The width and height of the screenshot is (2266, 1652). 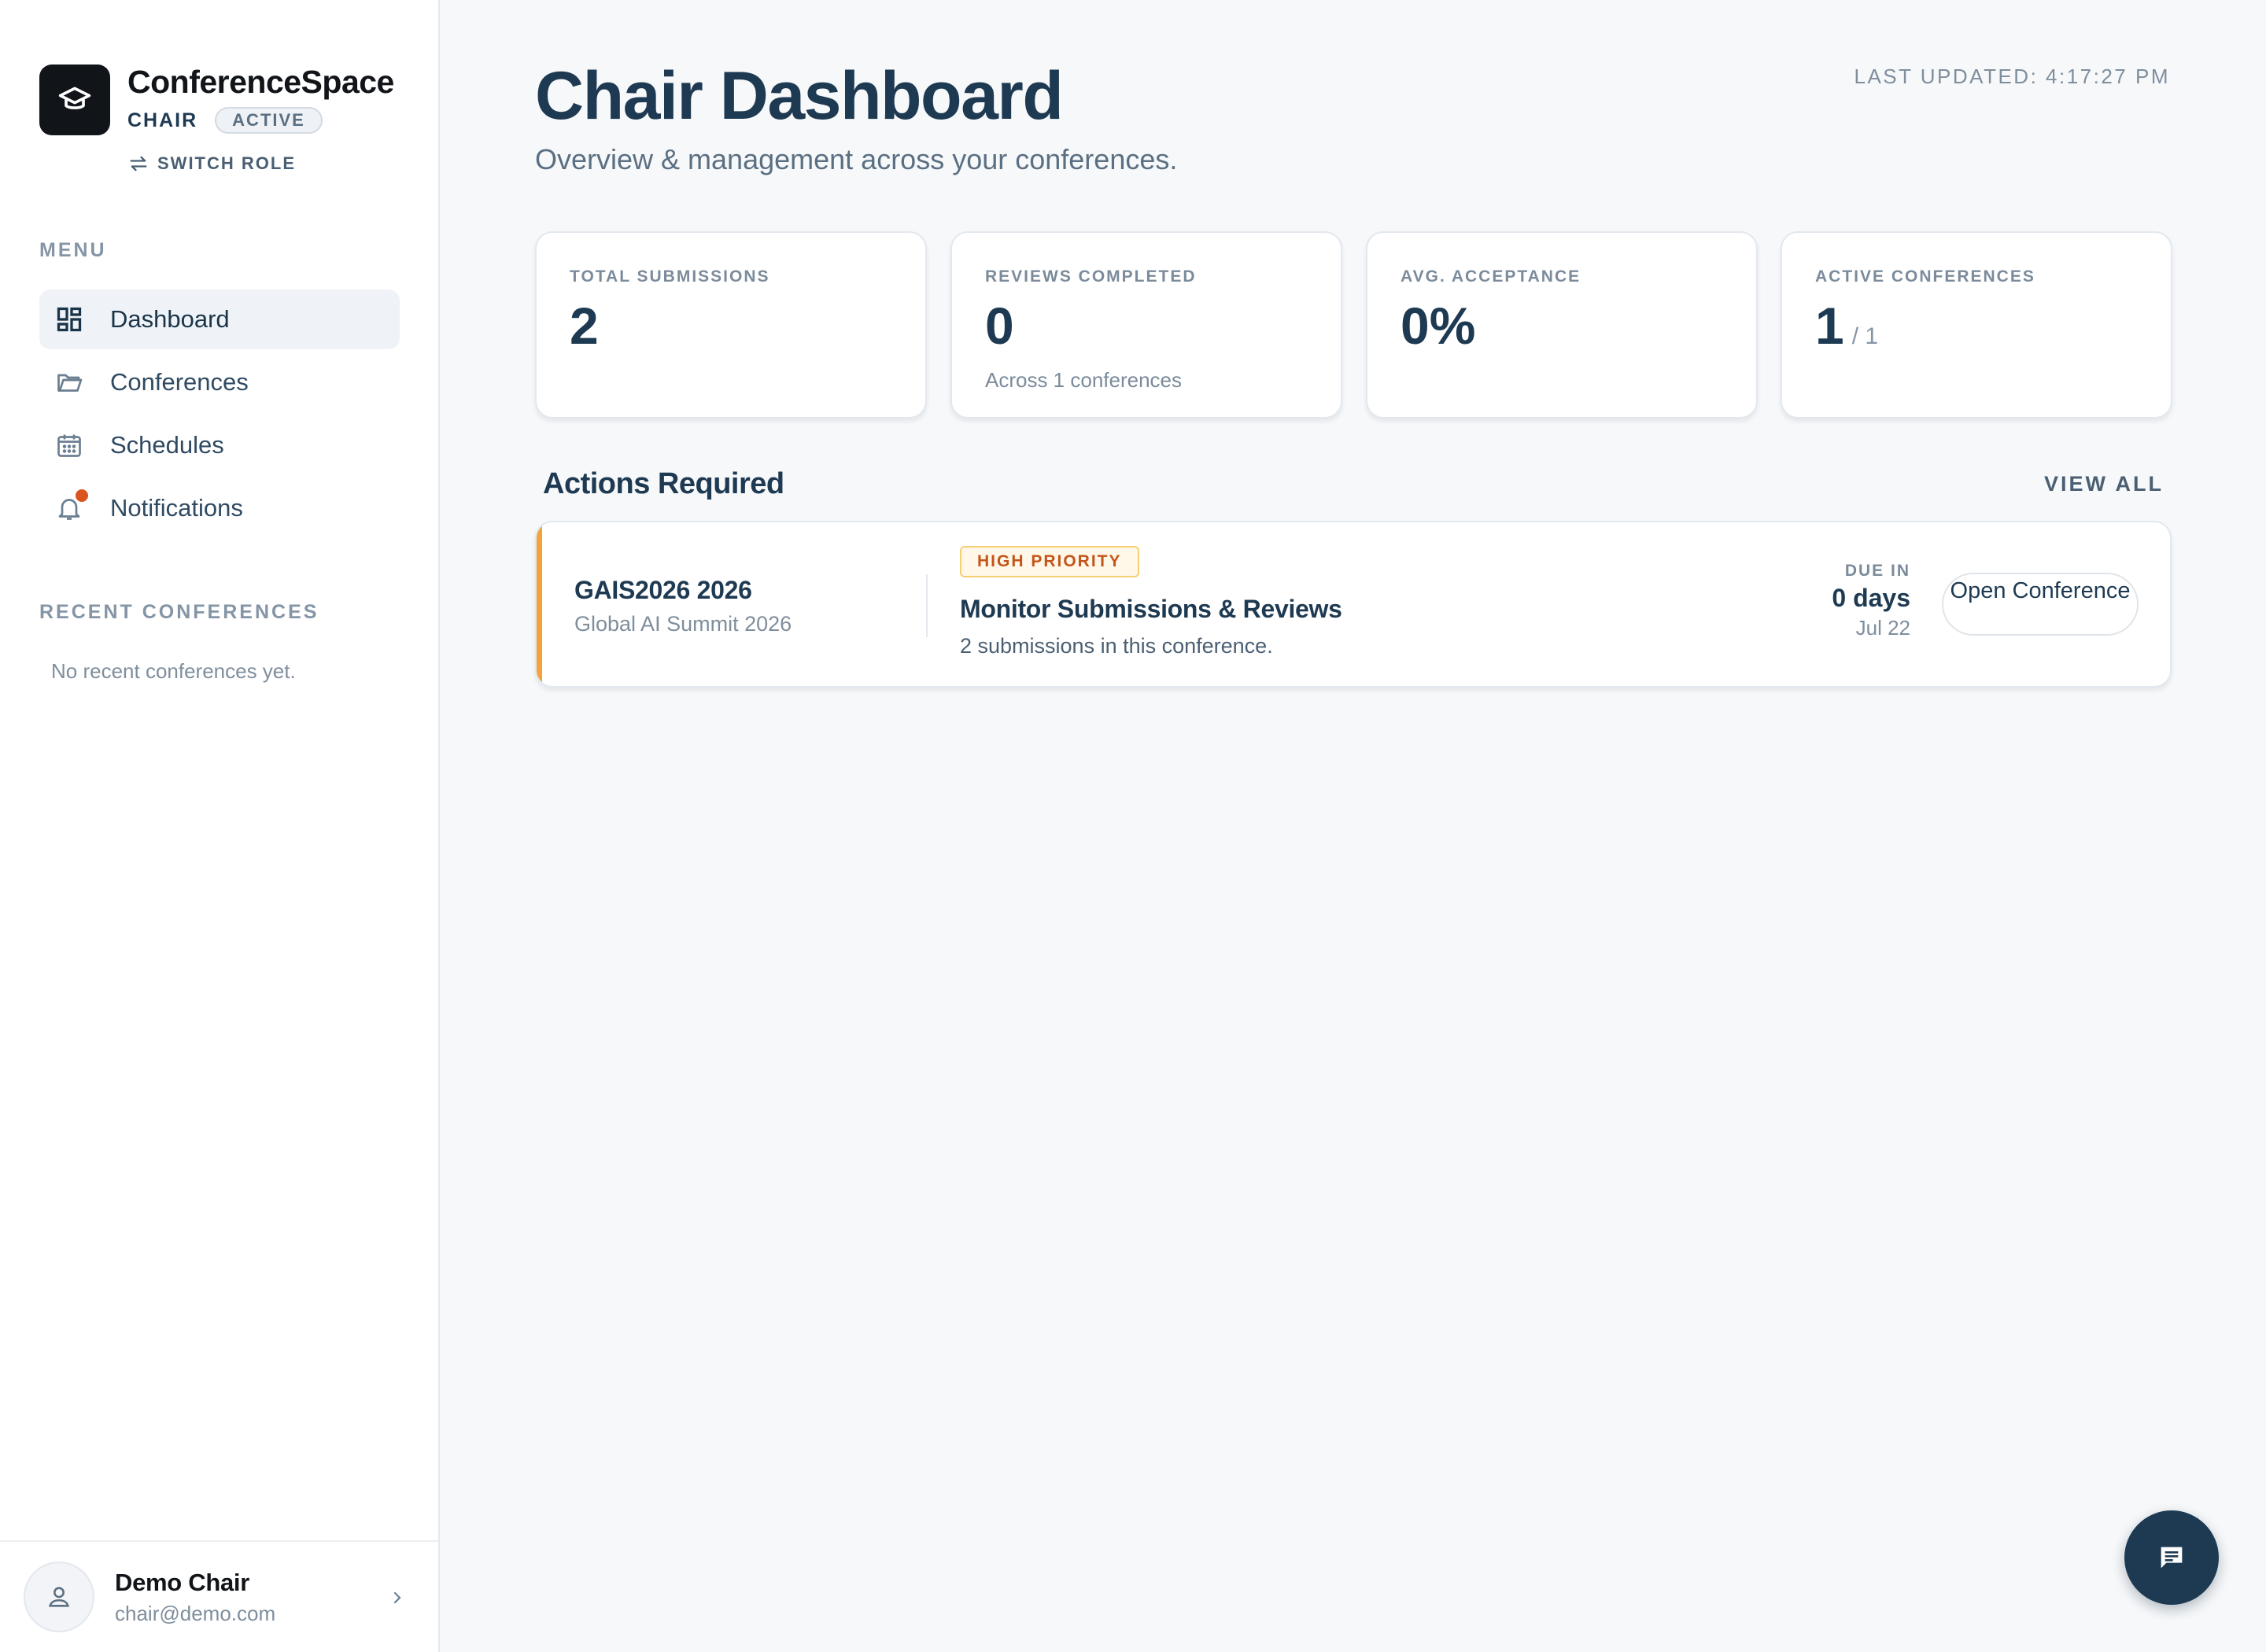 What do you see at coordinates (176, 508) in the screenshot?
I see `sidebar-item-label: Notifications` at bounding box center [176, 508].